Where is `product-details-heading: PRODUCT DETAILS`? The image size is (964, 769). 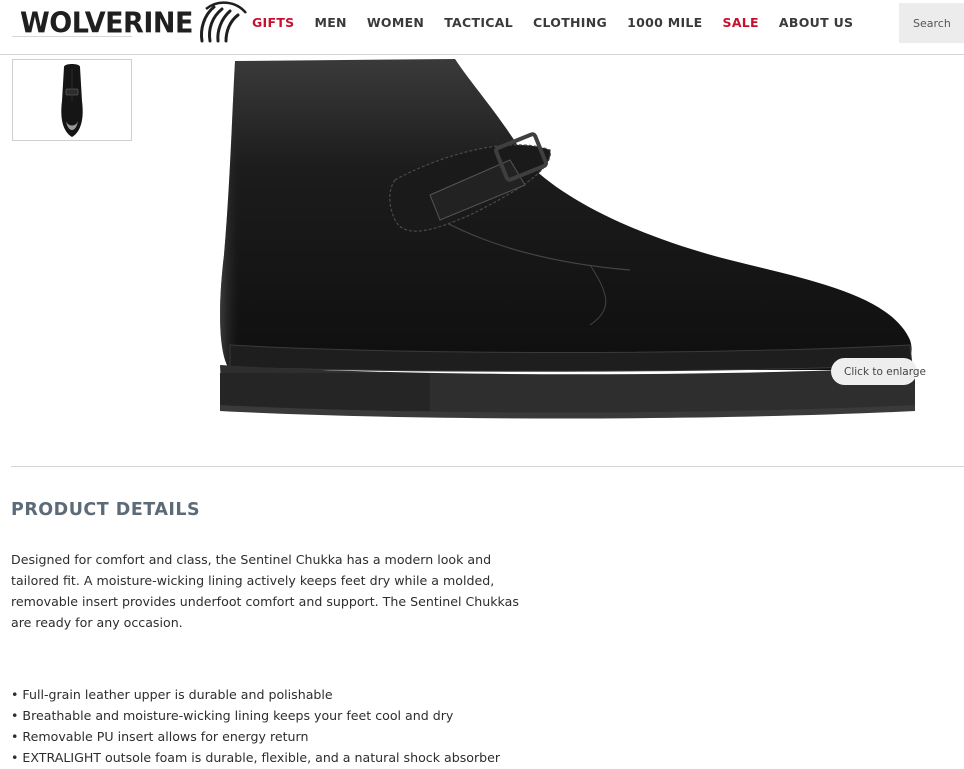 product-details-heading: PRODUCT DETAILS is located at coordinates (106, 510).